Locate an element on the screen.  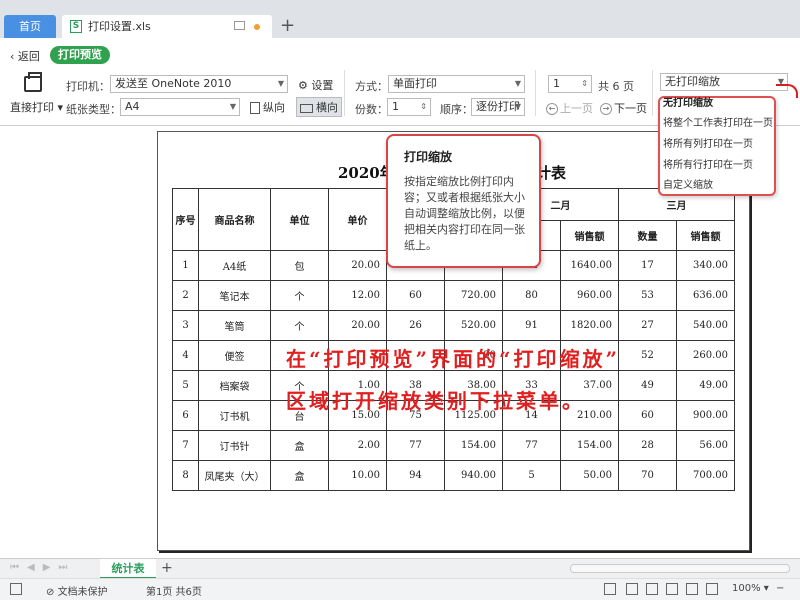
dropdown-item-custom: 自定义缩放 is located at coordinates (718, 186).